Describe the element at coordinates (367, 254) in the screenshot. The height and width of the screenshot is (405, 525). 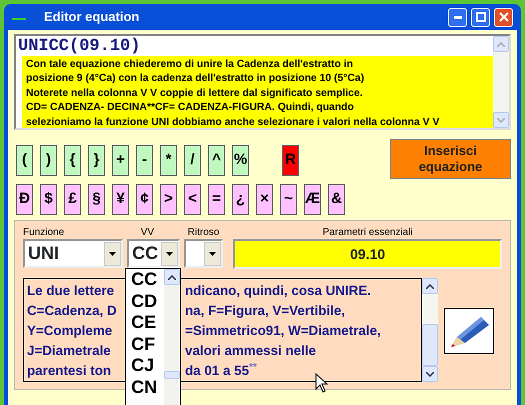
I see `parameters-field: 09.10` at that location.